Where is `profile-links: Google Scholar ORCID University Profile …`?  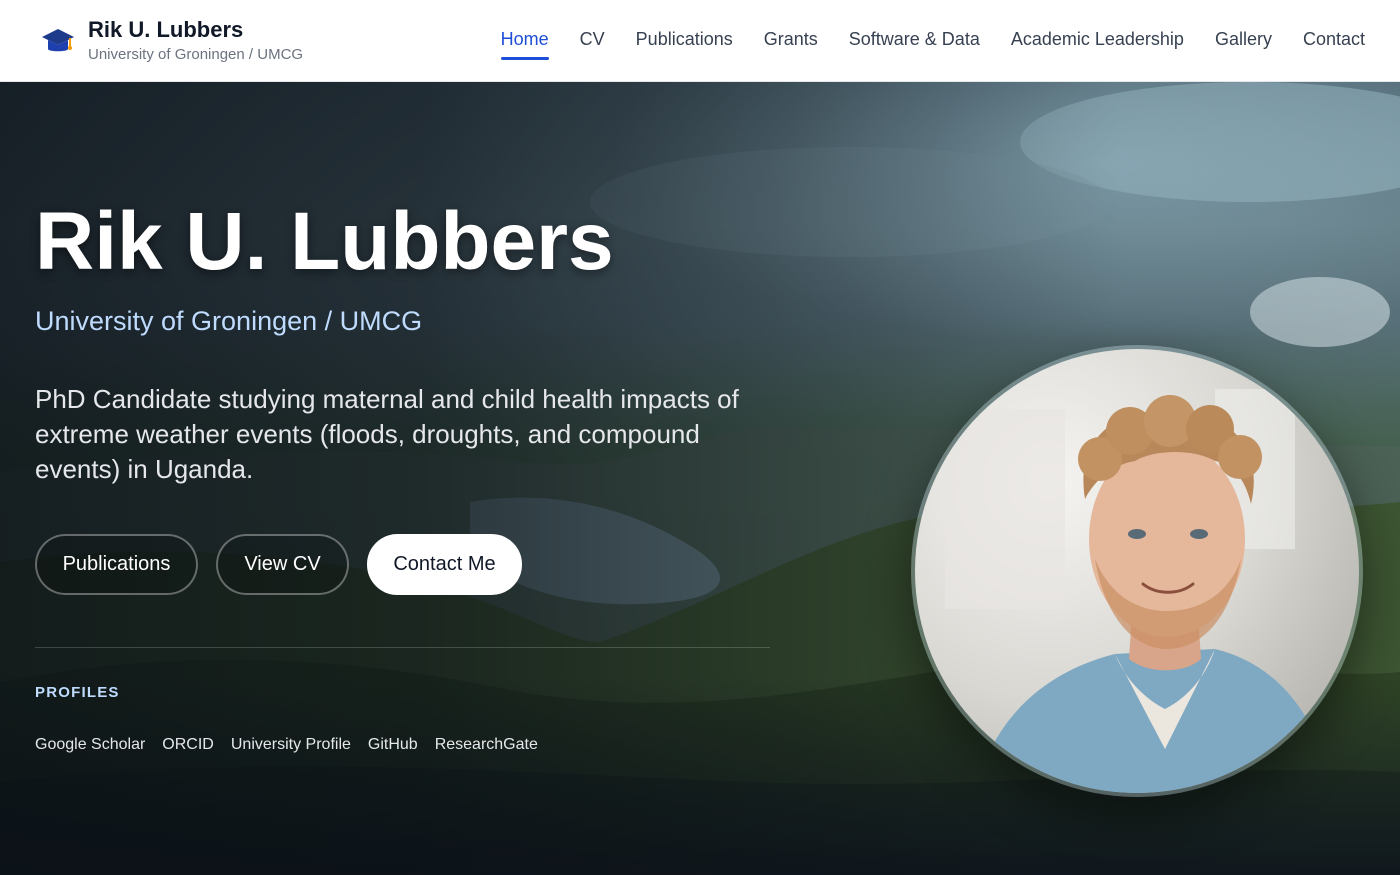
profile-links: Google Scholar ORCID University Profile … is located at coordinates (286, 745).